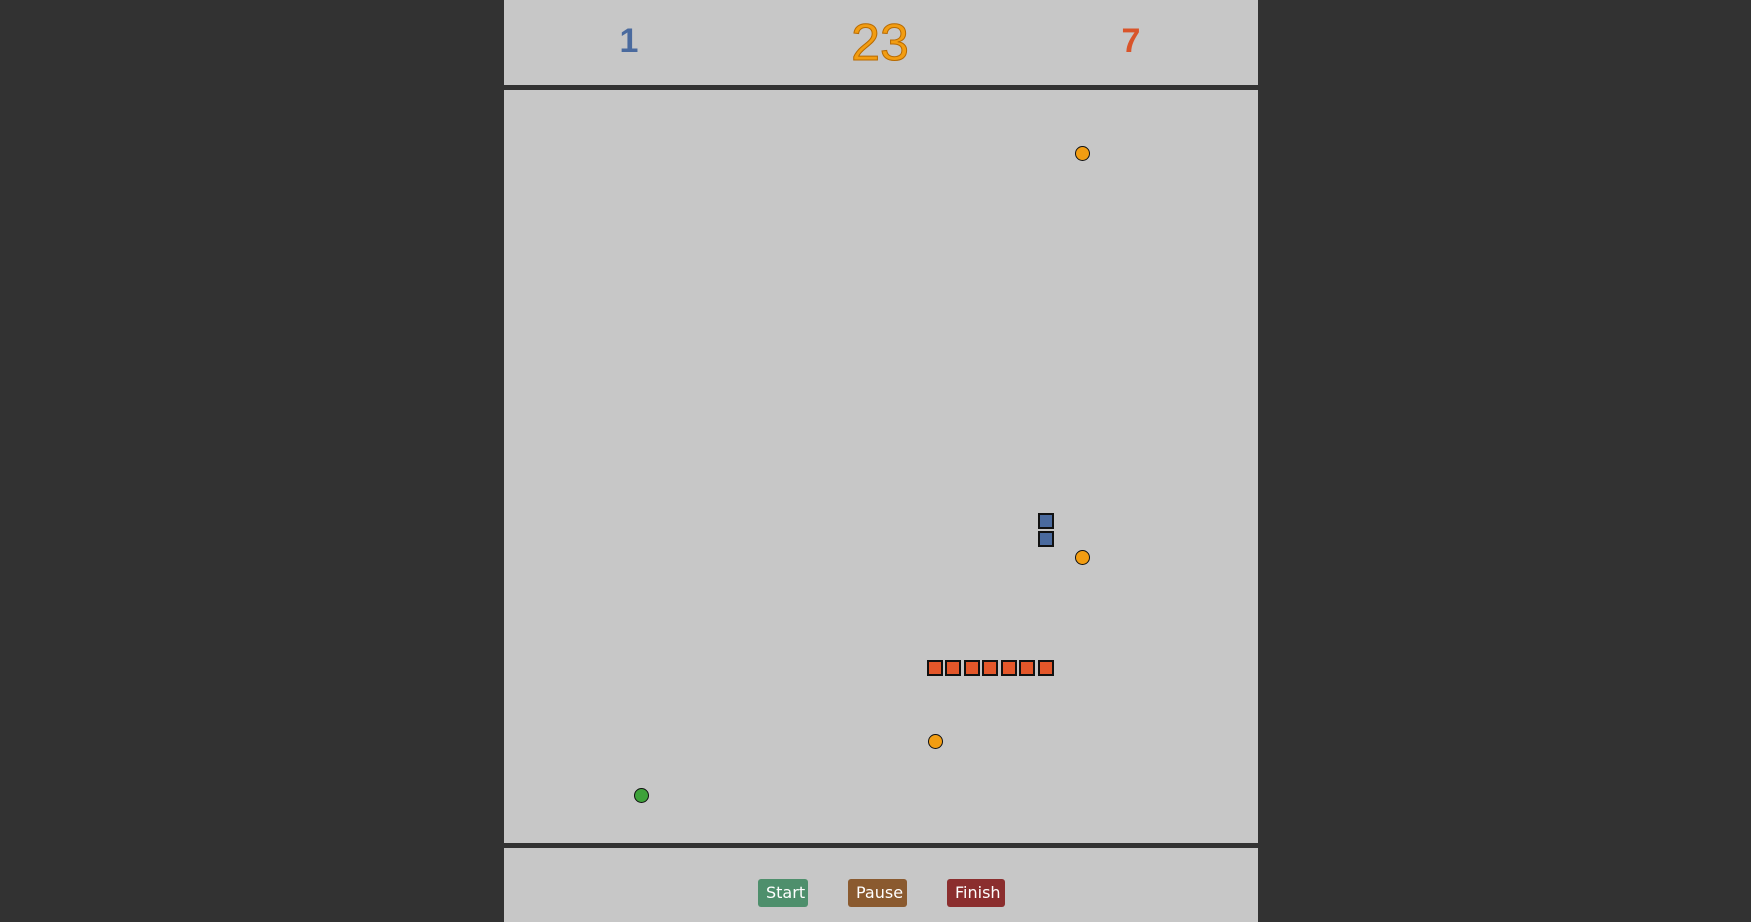 The image size is (1751, 922). What do you see at coordinates (877, 893) in the screenshot?
I see `pause-button: Pause` at bounding box center [877, 893].